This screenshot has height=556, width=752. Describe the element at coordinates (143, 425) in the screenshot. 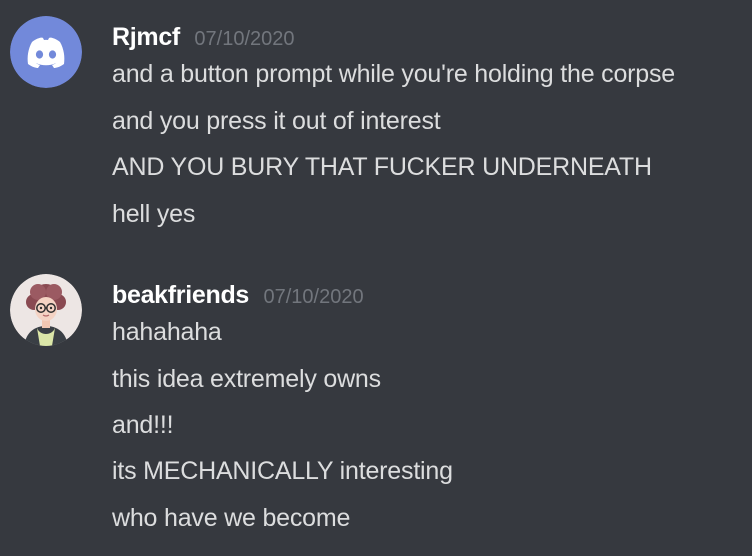

I see `message-line: and!!!` at that location.